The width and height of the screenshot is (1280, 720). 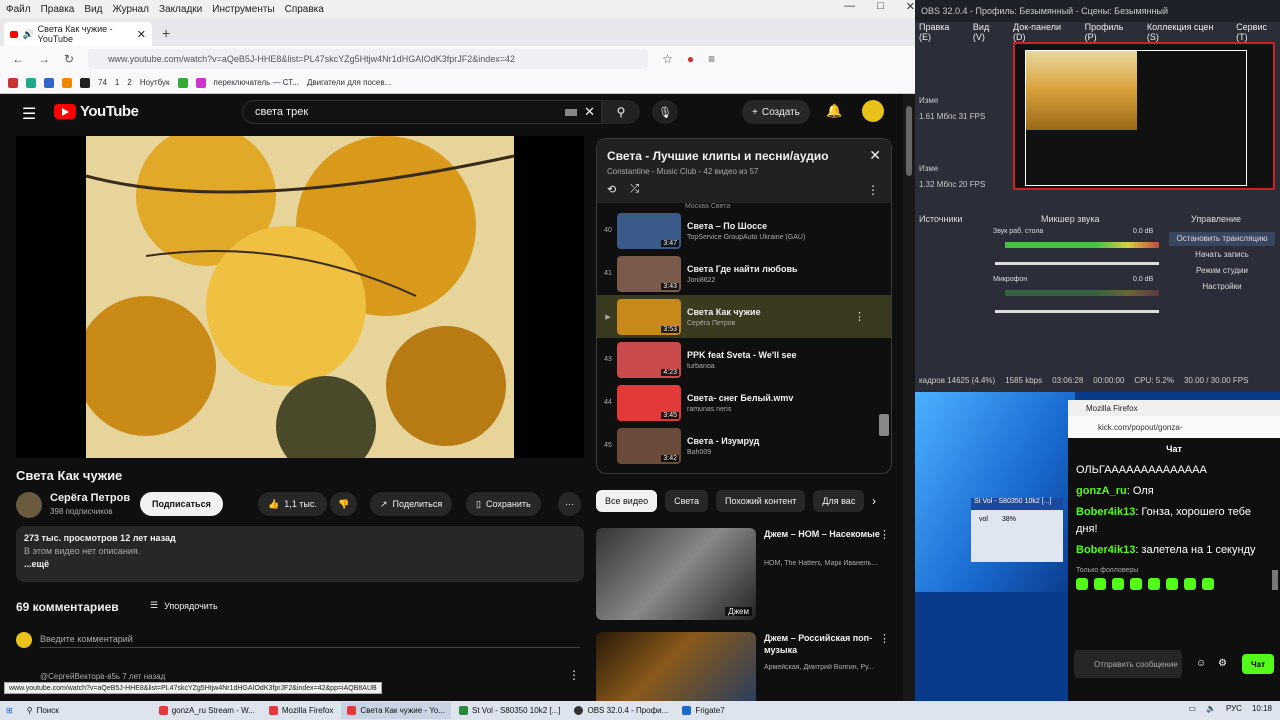 I want to click on playlist-menu-icon: ⋮, so click(x=873, y=190).